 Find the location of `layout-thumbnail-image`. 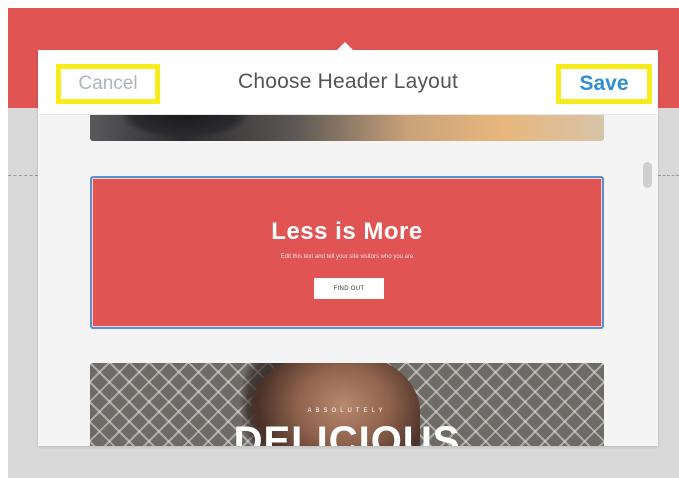

layout-thumbnail-image is located at coordinates (185, 127).